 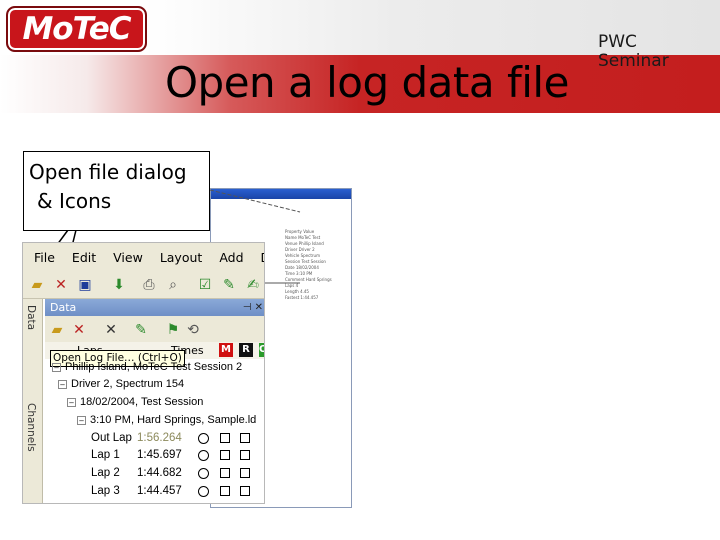 What do you see at coordinates (79, 330) in the screenshot?
I see `remove-file-icon: ✕` at bounding box center [79, 330].